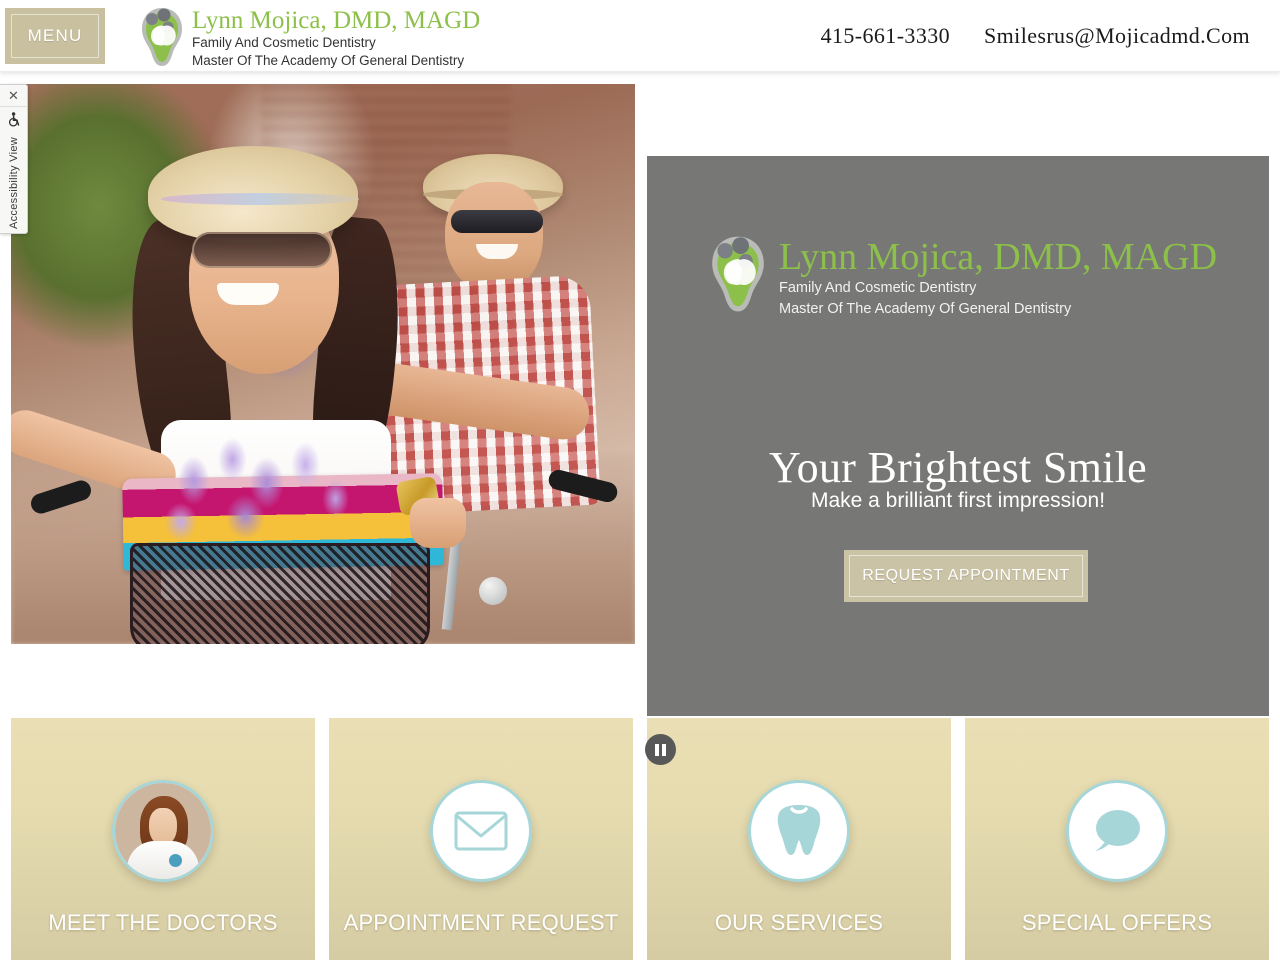 This screenshot has height=960, width=1280. I want to click on photo-woman-sunglasses, so click(261, 250).